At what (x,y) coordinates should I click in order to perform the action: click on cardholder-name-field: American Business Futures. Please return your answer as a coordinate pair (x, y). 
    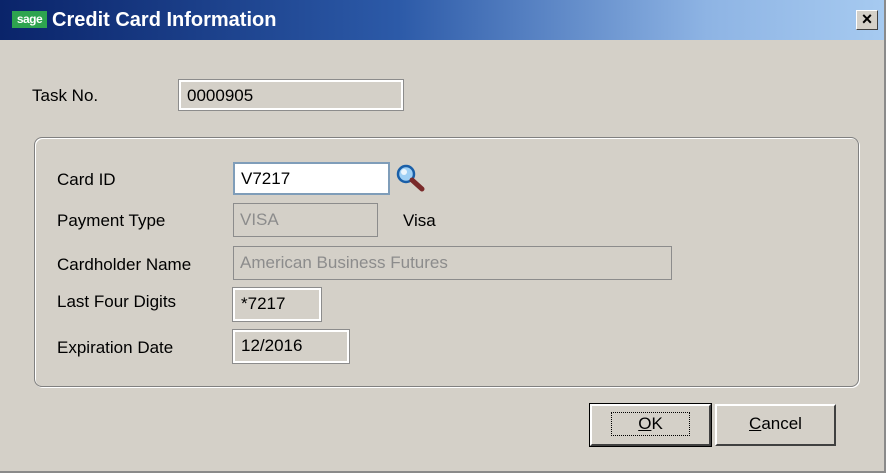
    Looking at the image, I should click on (452, 263).